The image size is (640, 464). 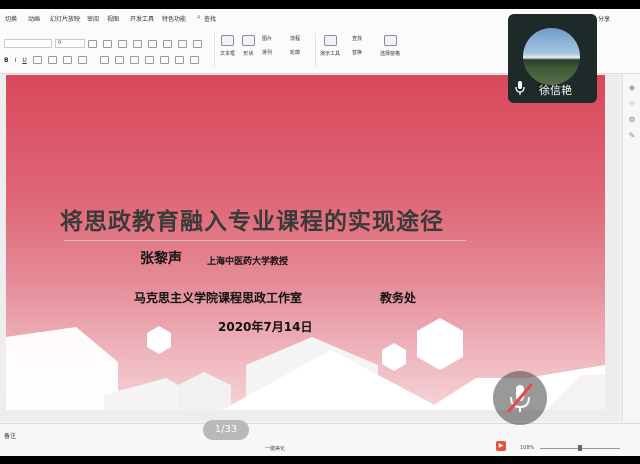 I want to click on align-left-icon, so click(x=104, y=60).